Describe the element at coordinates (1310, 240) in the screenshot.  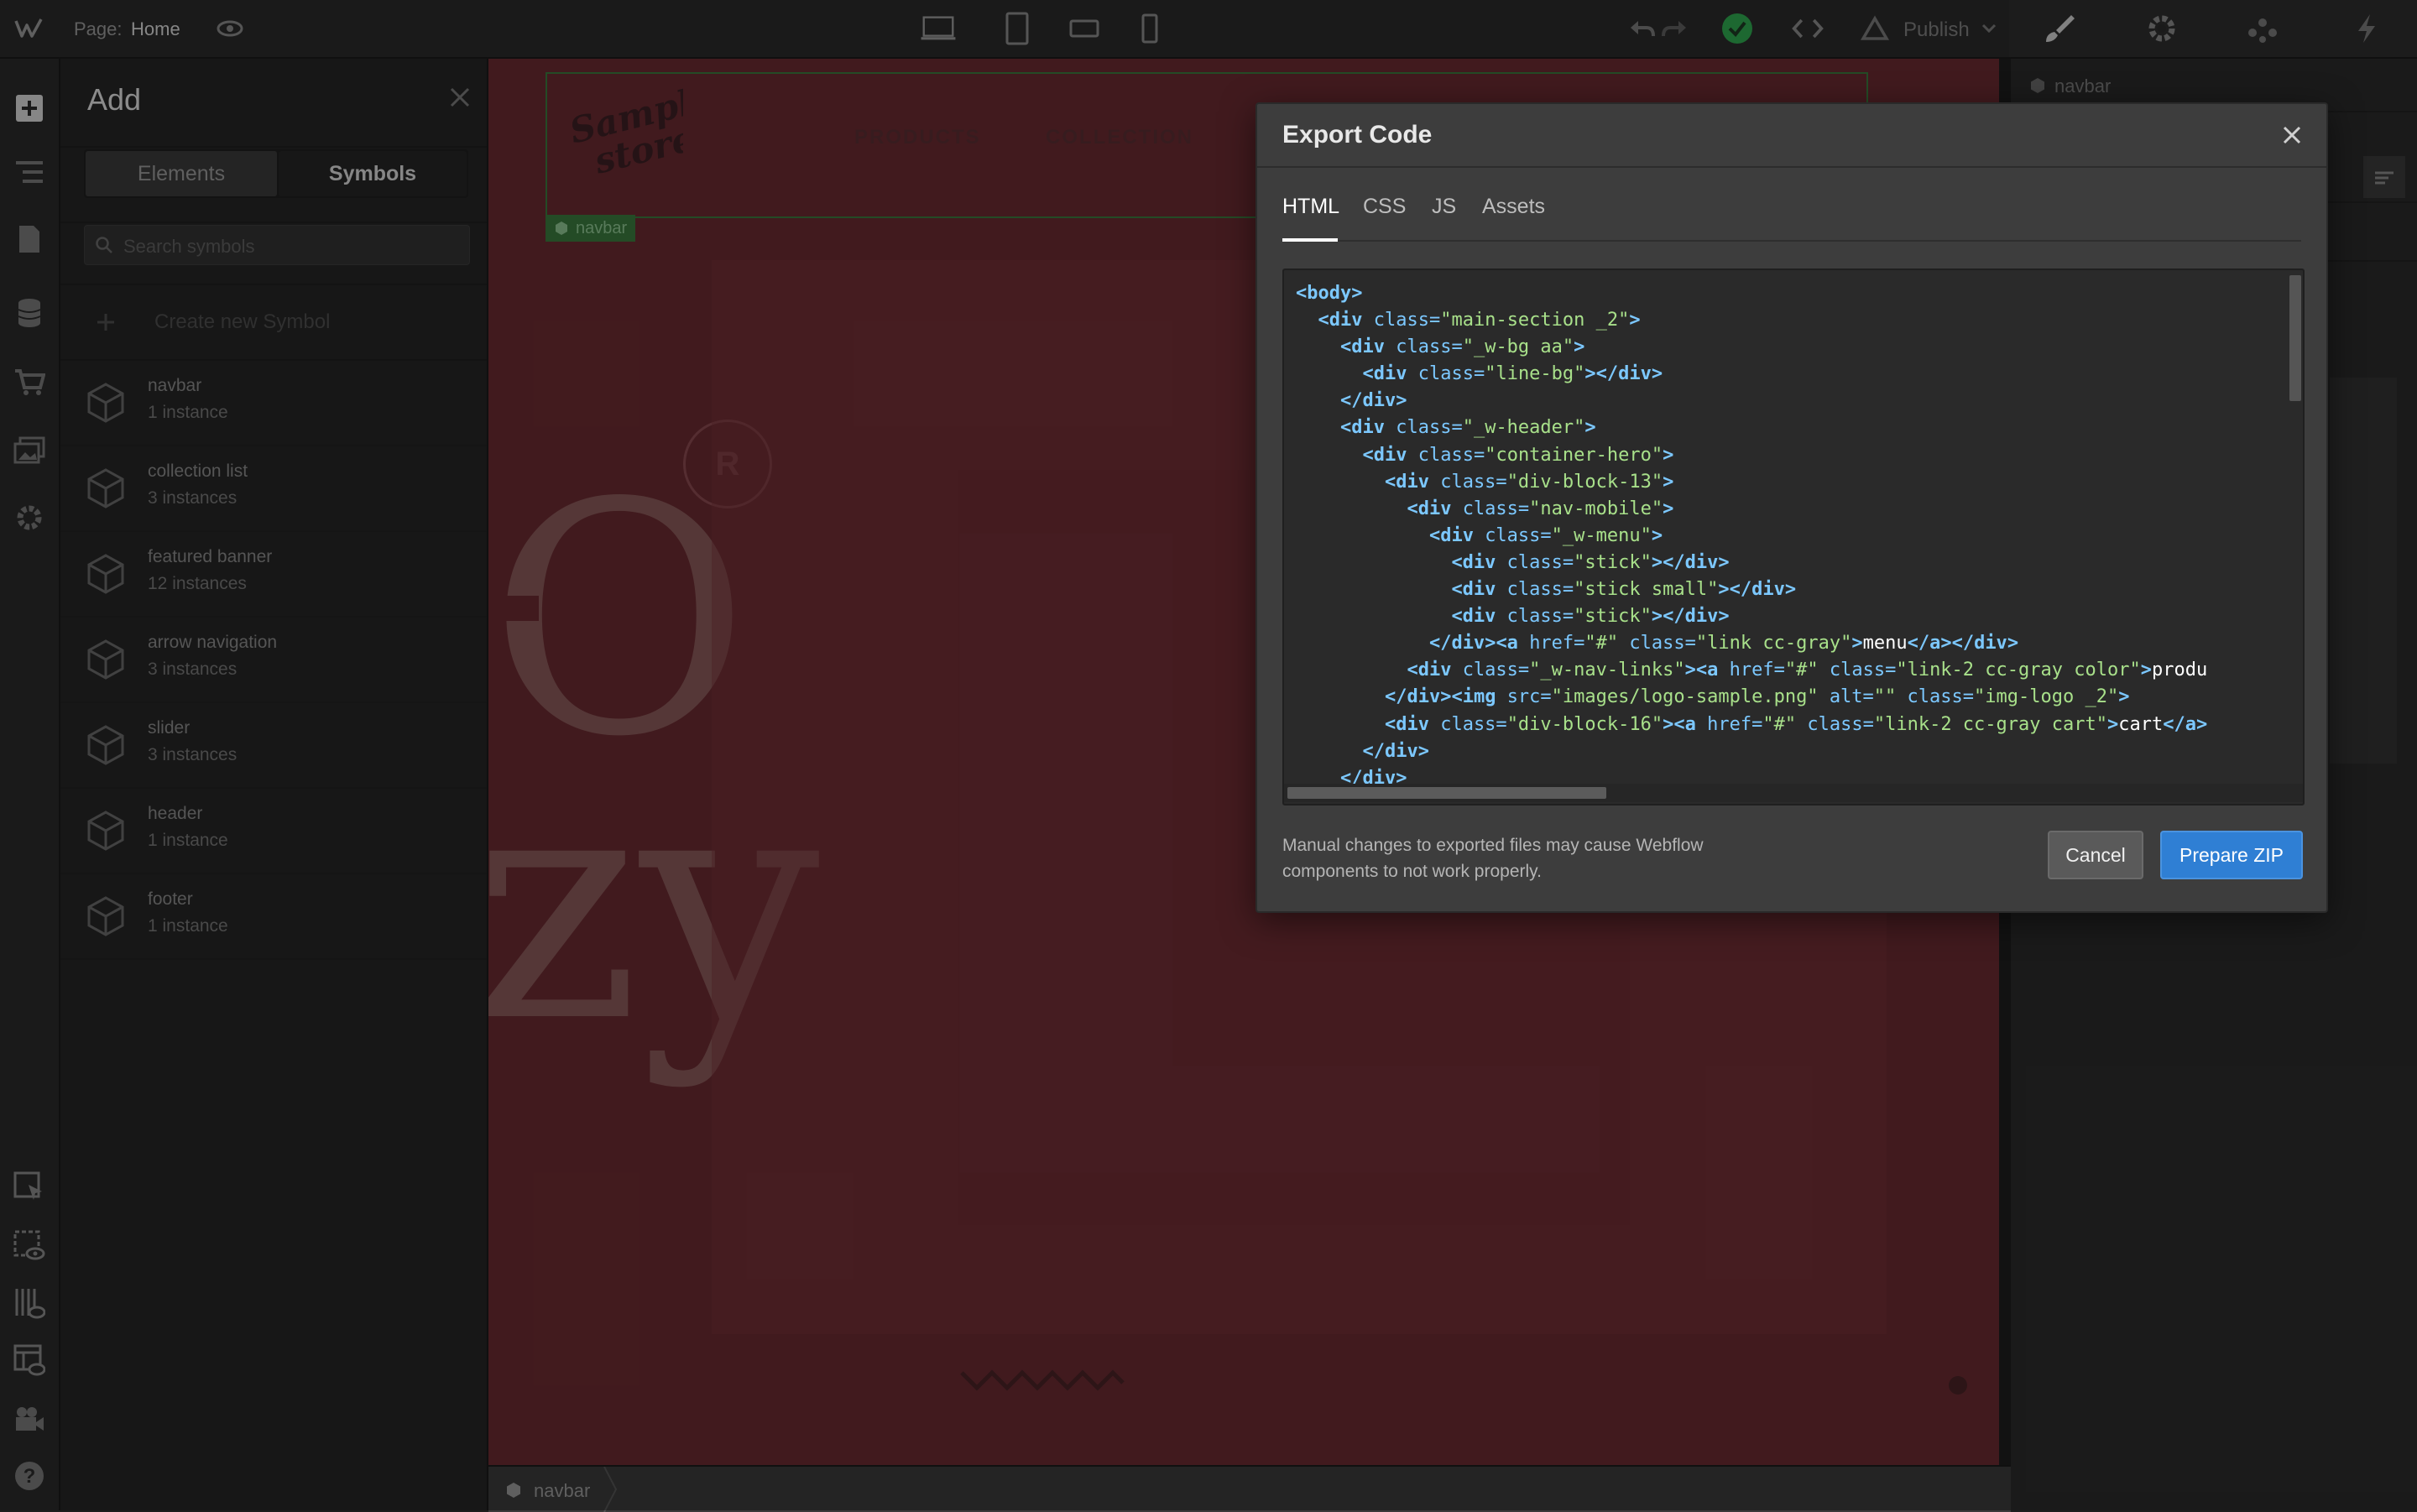
I see `active-tab-indicator` at that location.